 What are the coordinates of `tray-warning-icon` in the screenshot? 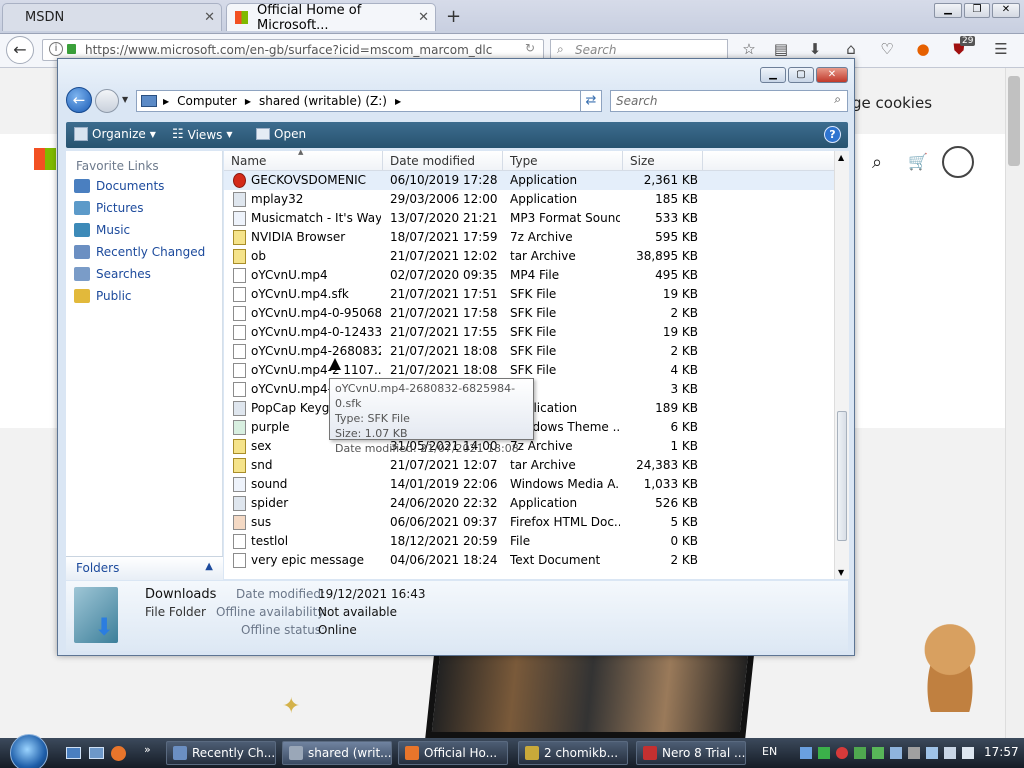 It's located at (842, 753).